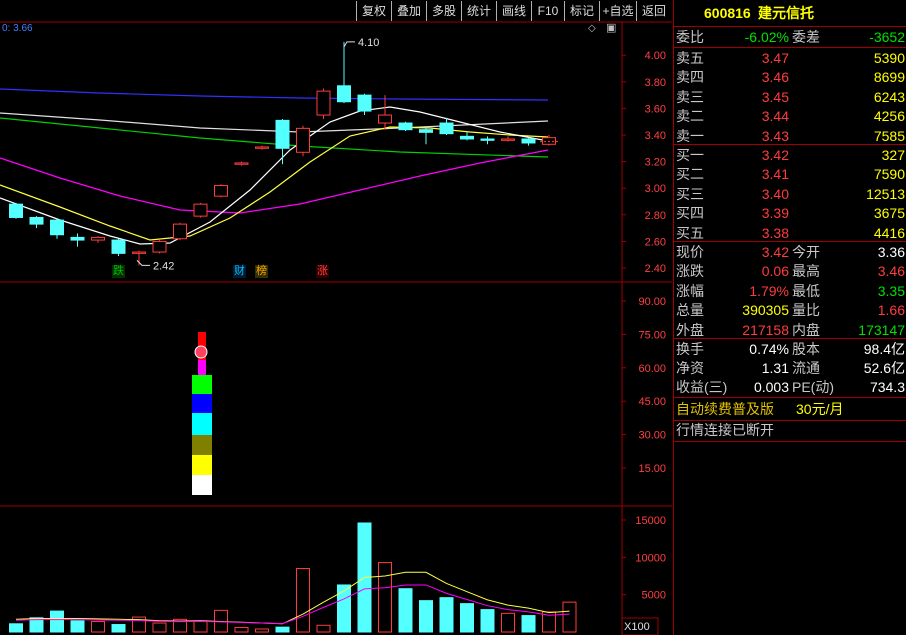 The height and width of the screenshot is (635, 906). I want to click on stat-value: 390305, so click(765, 310).